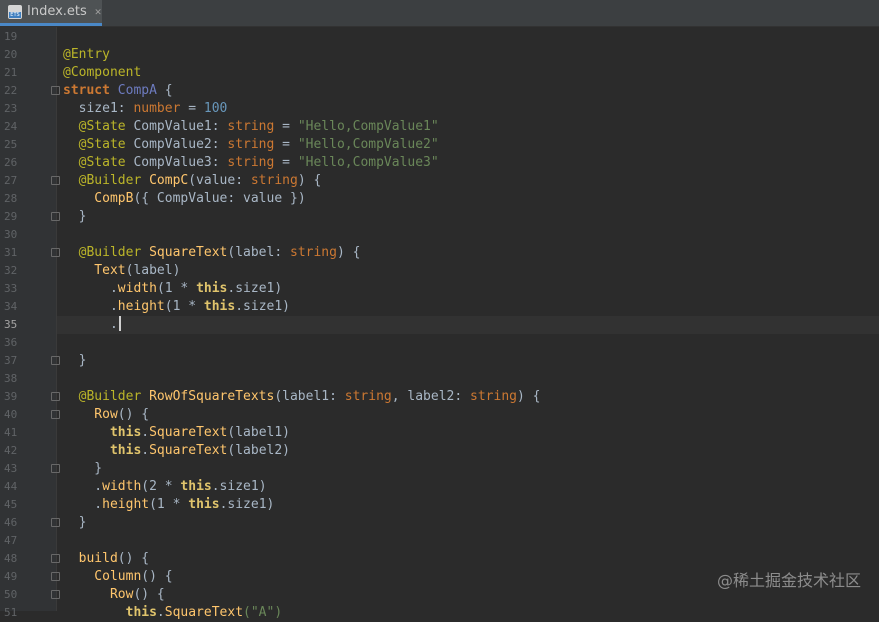 Image resolution: width=879 pixels, height=622 pixels. I want to click on code-token: Column, so click(102, 576).